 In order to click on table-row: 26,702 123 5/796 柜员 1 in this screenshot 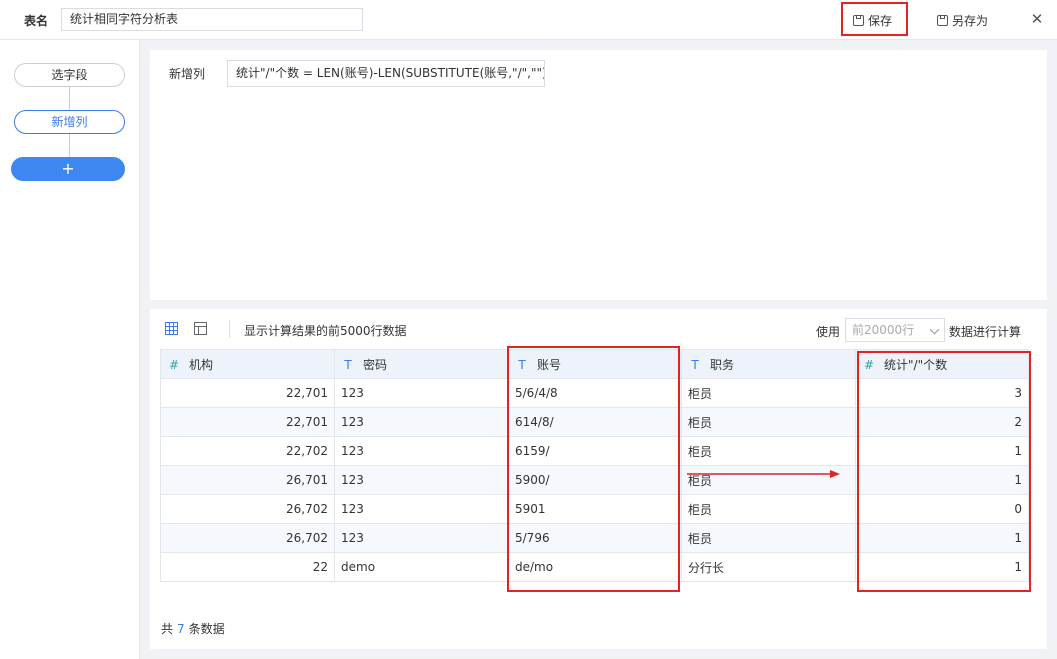, I will do `click(594, 538)`.